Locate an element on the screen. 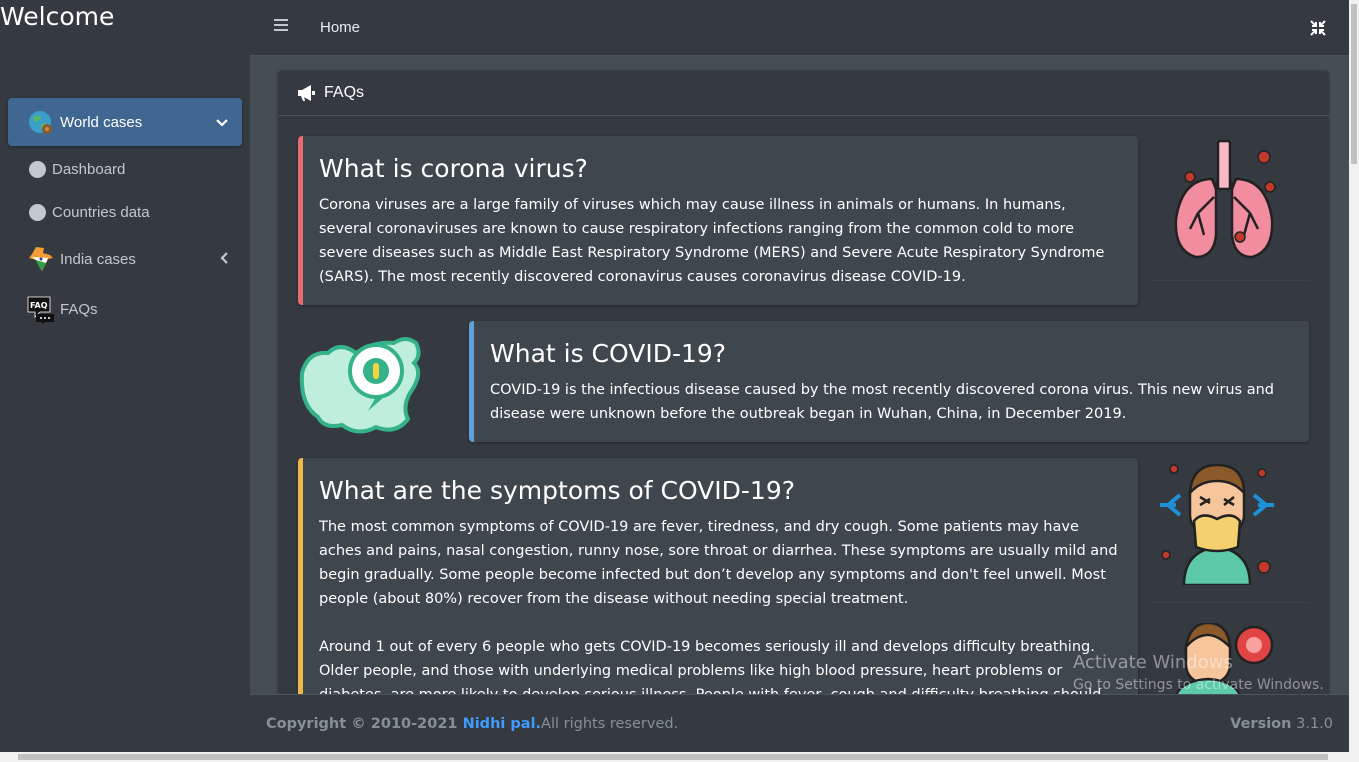 This screenshot has height=762, width=1359. horizontal-scrollbar is located at coordinates (679, 757).